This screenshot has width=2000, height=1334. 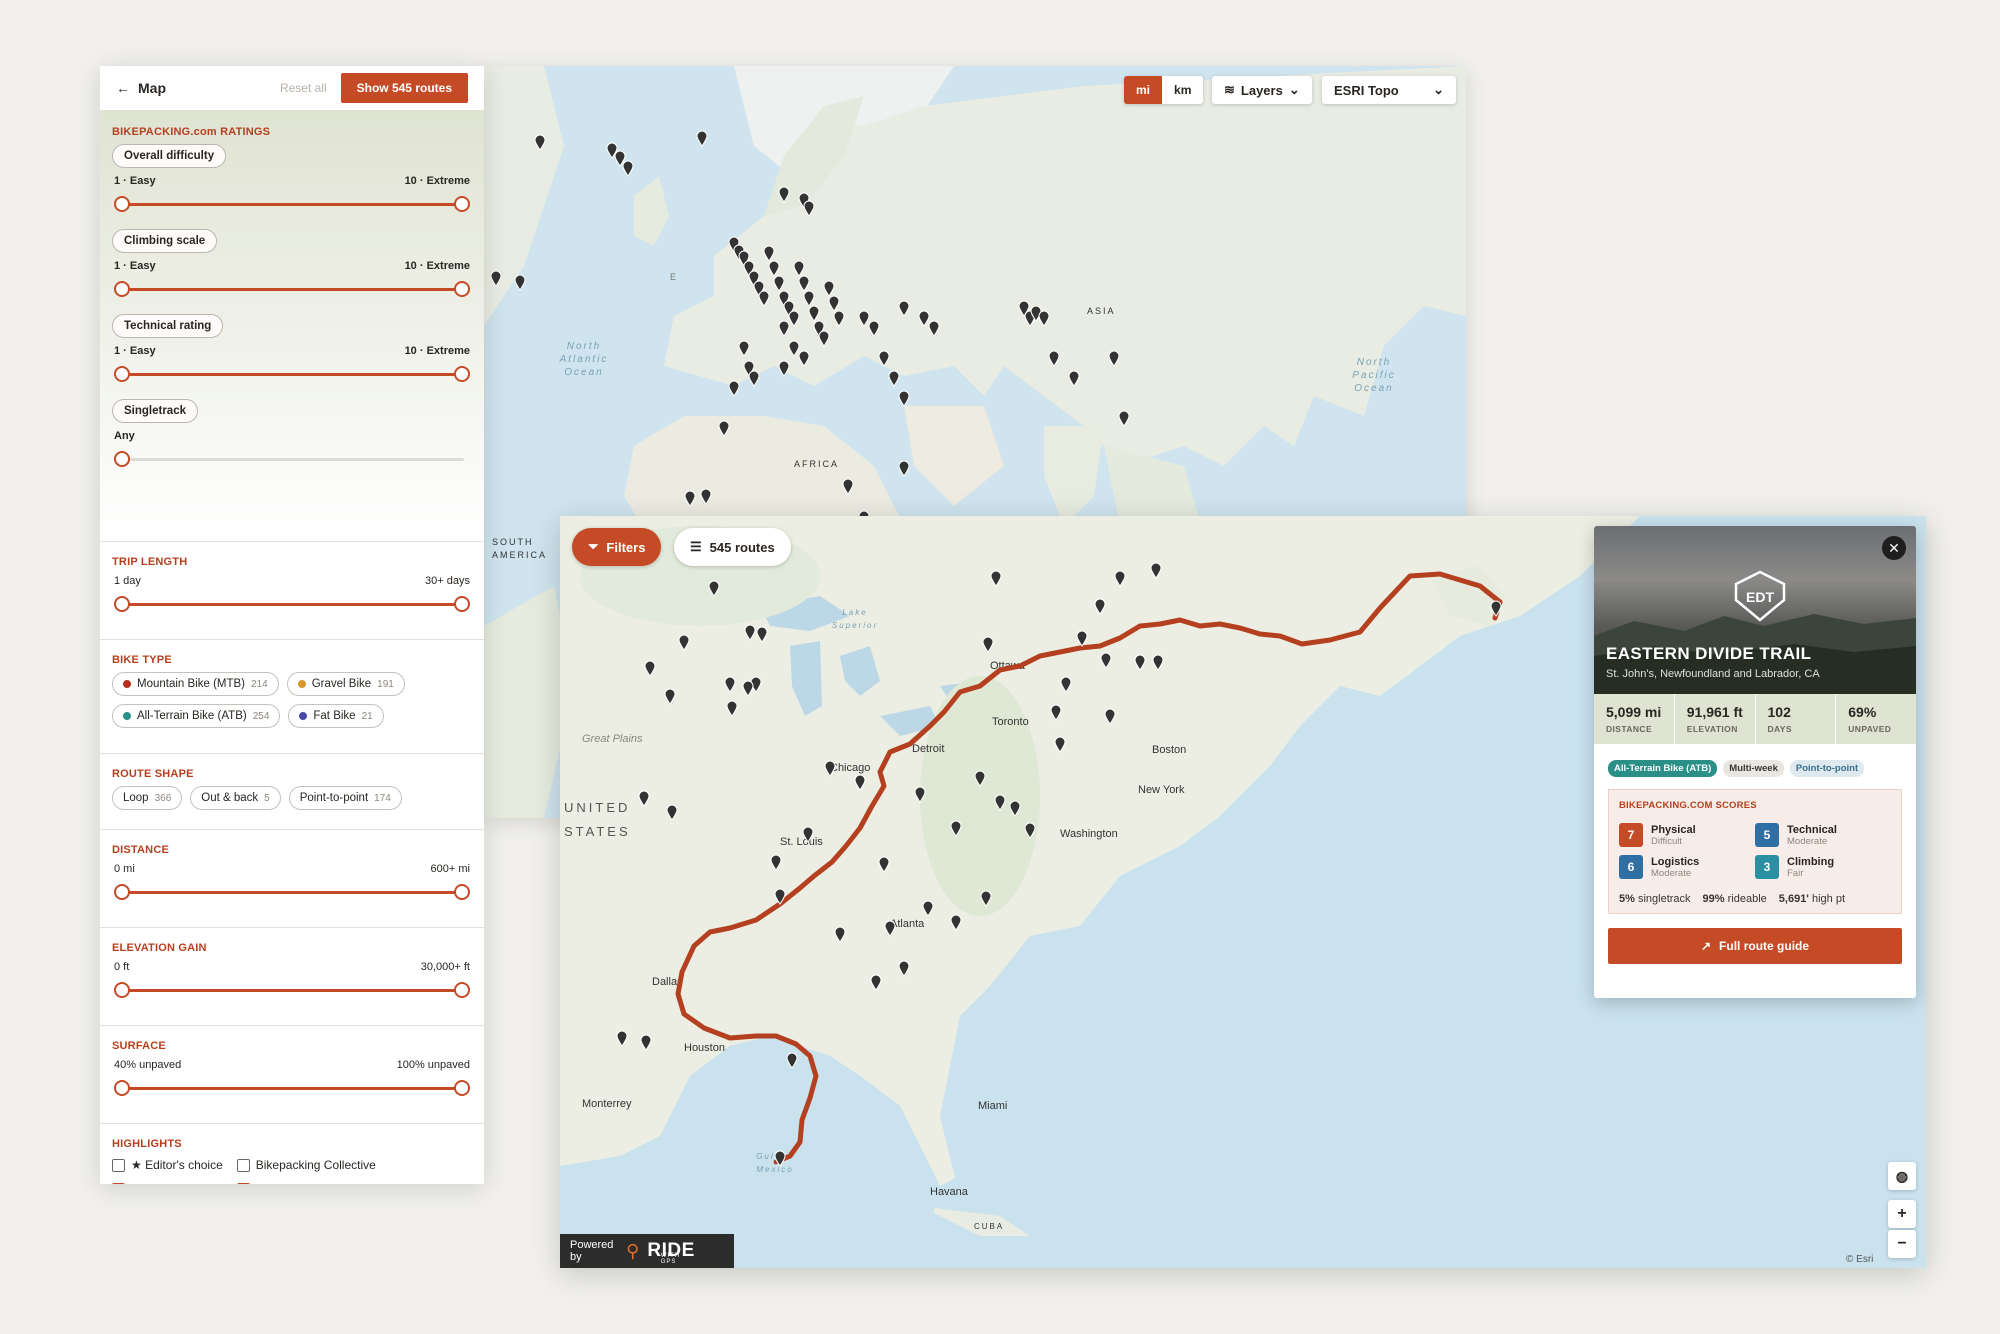 I want to click on basemap-select: ESRI Topo ⌄, so click(x=1389, y=90).